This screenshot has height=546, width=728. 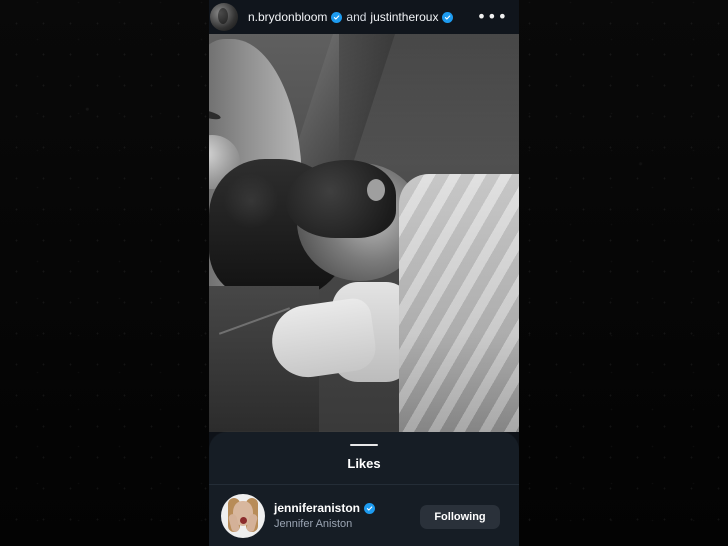 I want to click on like-avatar, so click(x=243, y=516).